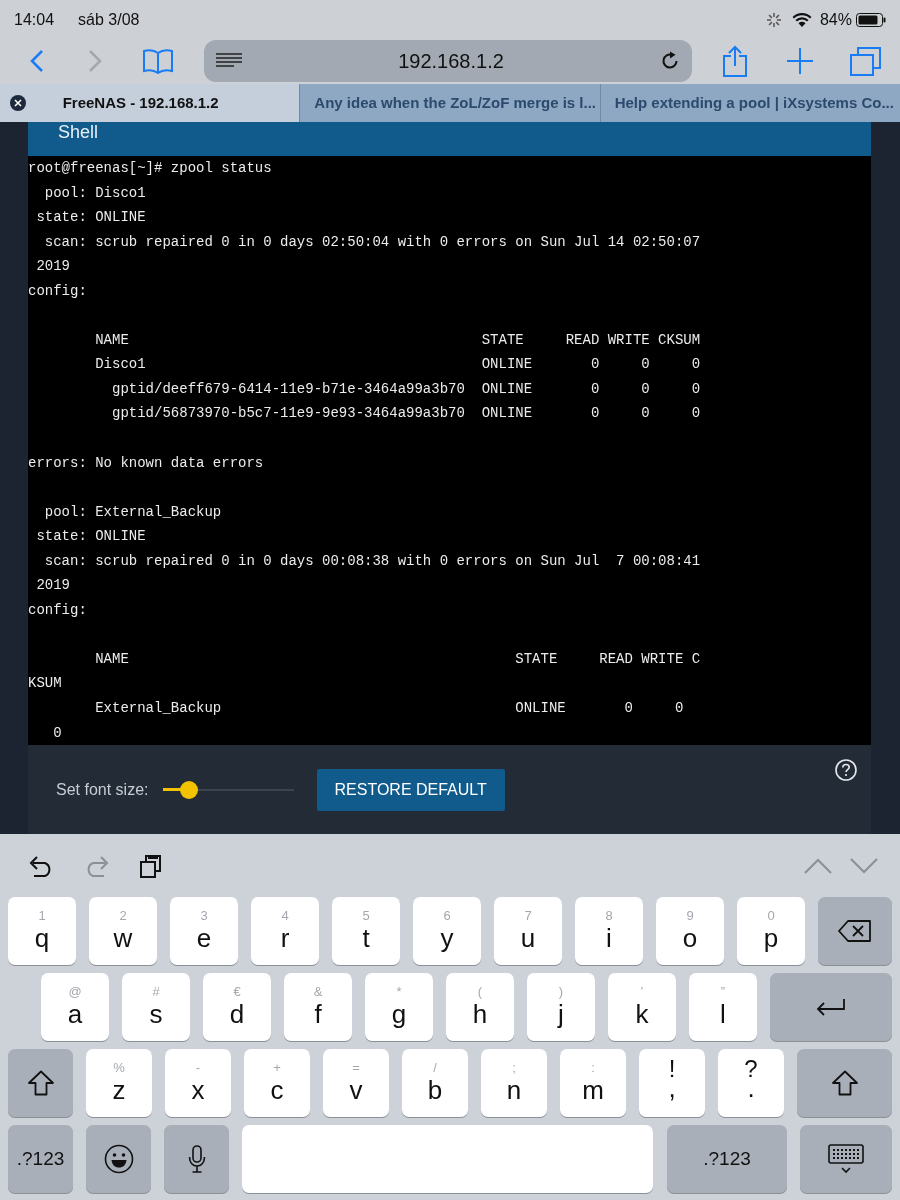 The image size is (900, 1200). I want to click on keyboard-key: + c, so click(277, 1083).